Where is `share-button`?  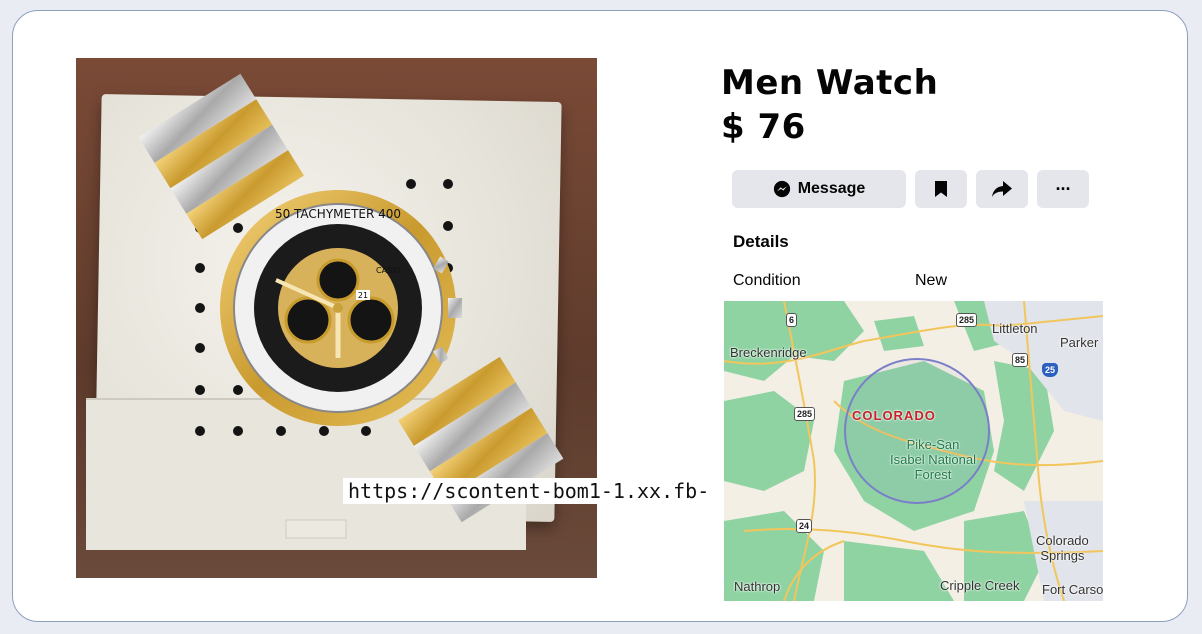
share-button is located at coordinates (1002, 189).